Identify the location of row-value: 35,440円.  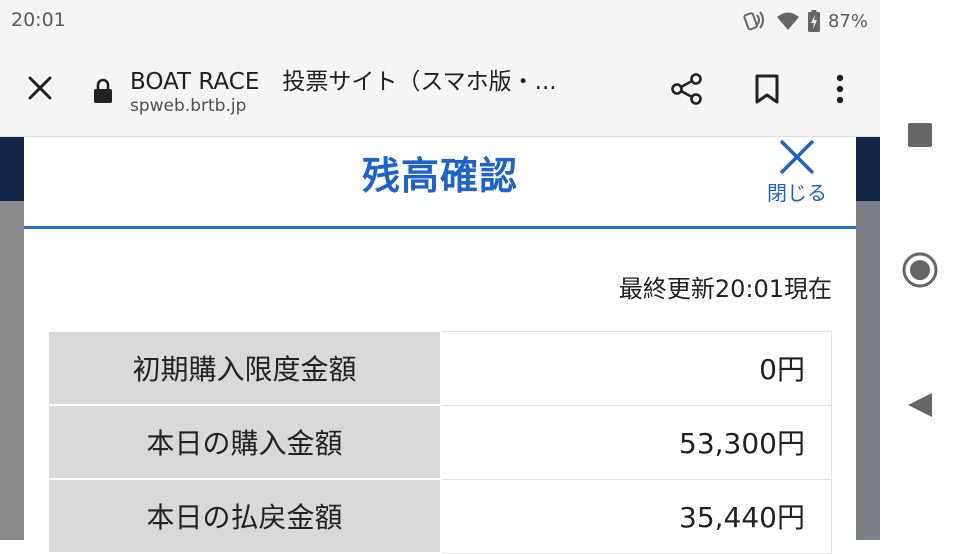
(636, 516).